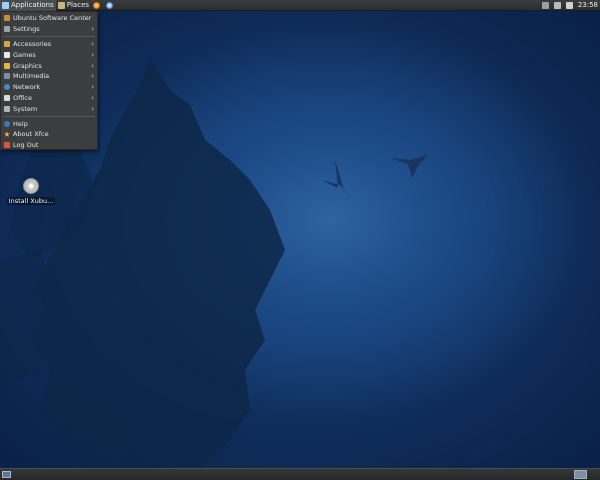 The height and width of the screenshot is (480, 600). Describe the element at coordinates (49, 65) in the screenshot. I see `menu-item-graphics: Graphics ›` at that location.